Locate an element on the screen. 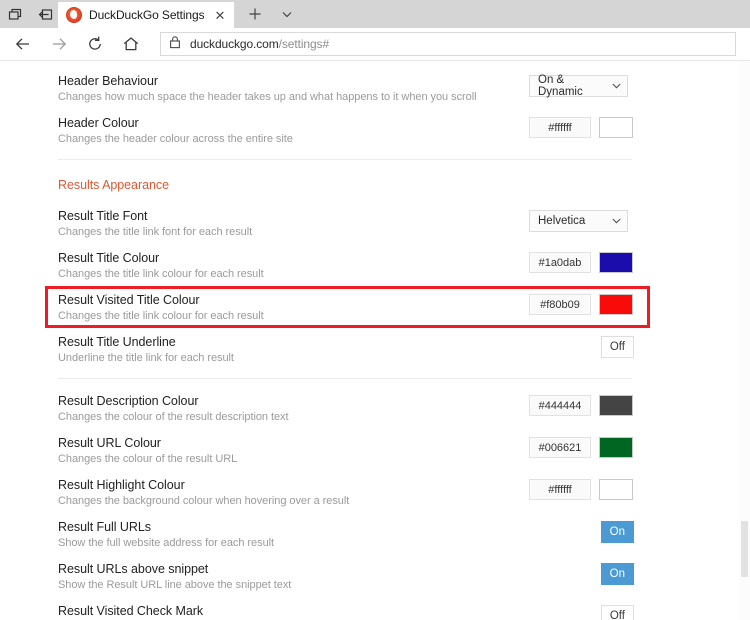 The width and height of the screenshot is (750, 620). setting-title: Result Visited Title Colour is located at coordinates (129, 300).